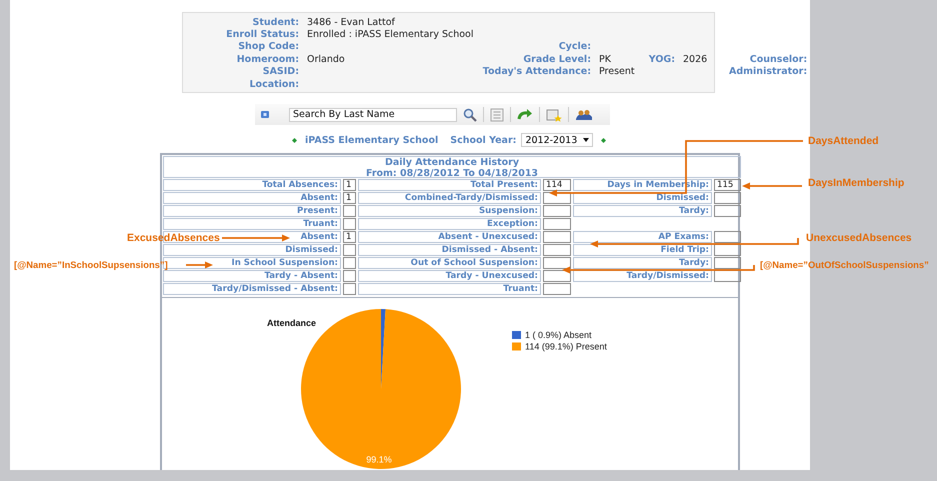  I want to click on legend-label: 114 (99.1%) Present, so click(566, 347).